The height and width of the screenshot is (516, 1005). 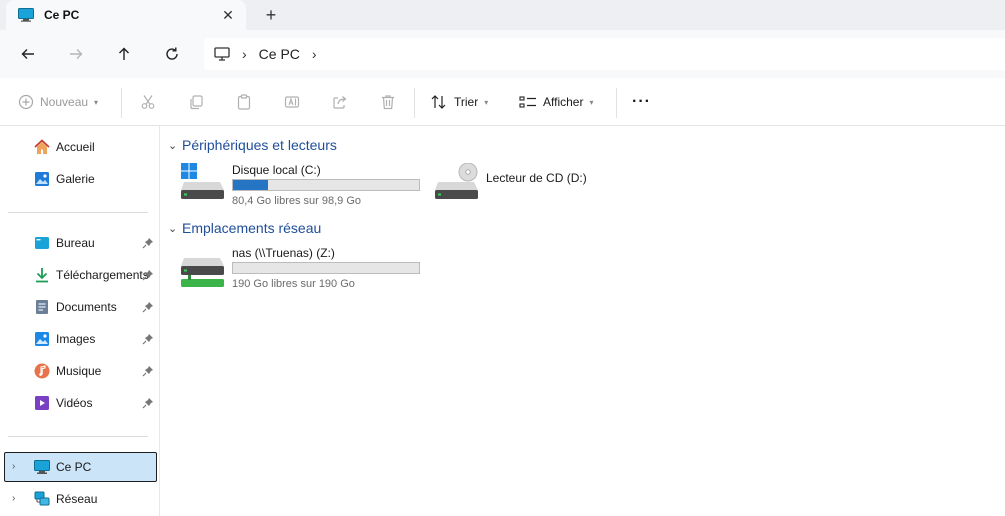 I want to click on videos-icon, so click(x=42, y=403).